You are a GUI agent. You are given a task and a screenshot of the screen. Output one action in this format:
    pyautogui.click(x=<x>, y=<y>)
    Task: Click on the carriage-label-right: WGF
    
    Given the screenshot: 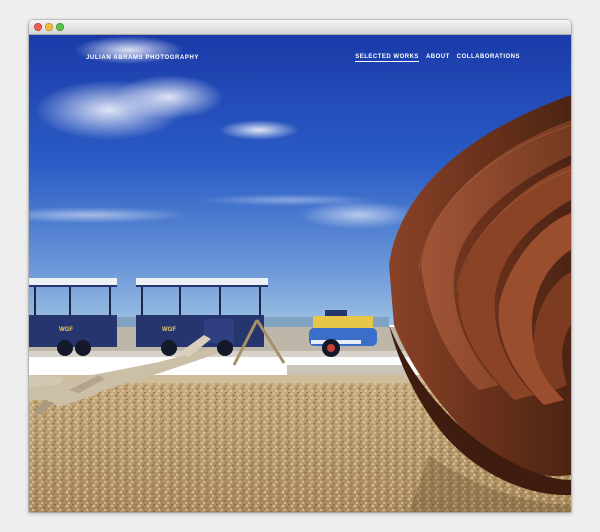 What is the action you would take?
    pyautogui.click(x=169, y=330)
    